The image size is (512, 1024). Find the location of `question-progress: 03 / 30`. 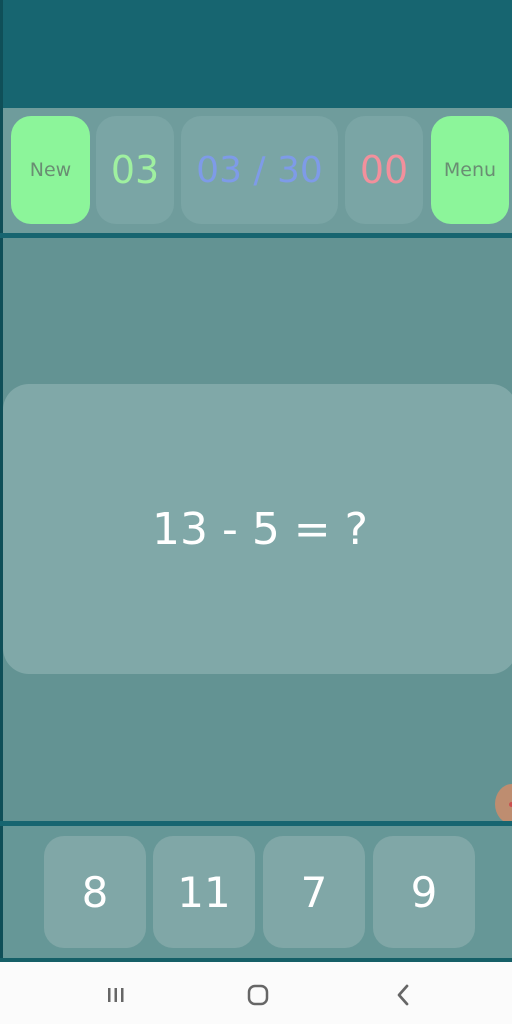

question-progress: 03 / 30 is located at coordinates (259, 170).